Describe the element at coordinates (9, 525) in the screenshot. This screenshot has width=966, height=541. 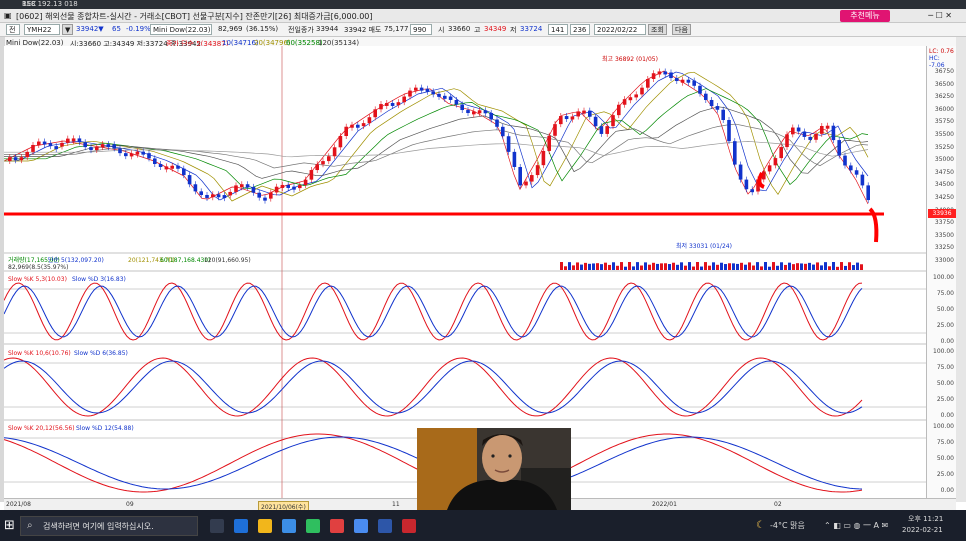
I see `windows-start-icon: ⊞` at that location.